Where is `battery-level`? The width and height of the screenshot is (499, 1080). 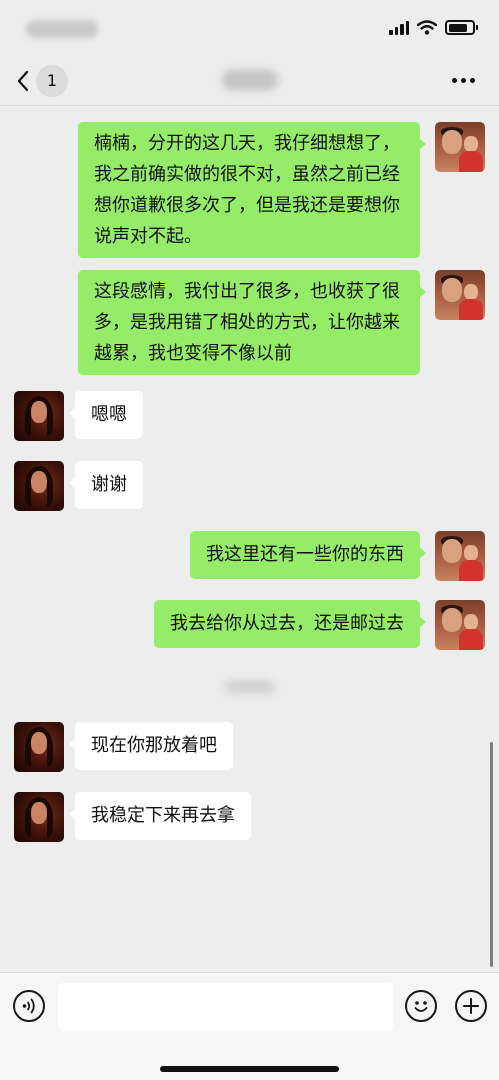
battery-level is located at coordinates (457, 27).